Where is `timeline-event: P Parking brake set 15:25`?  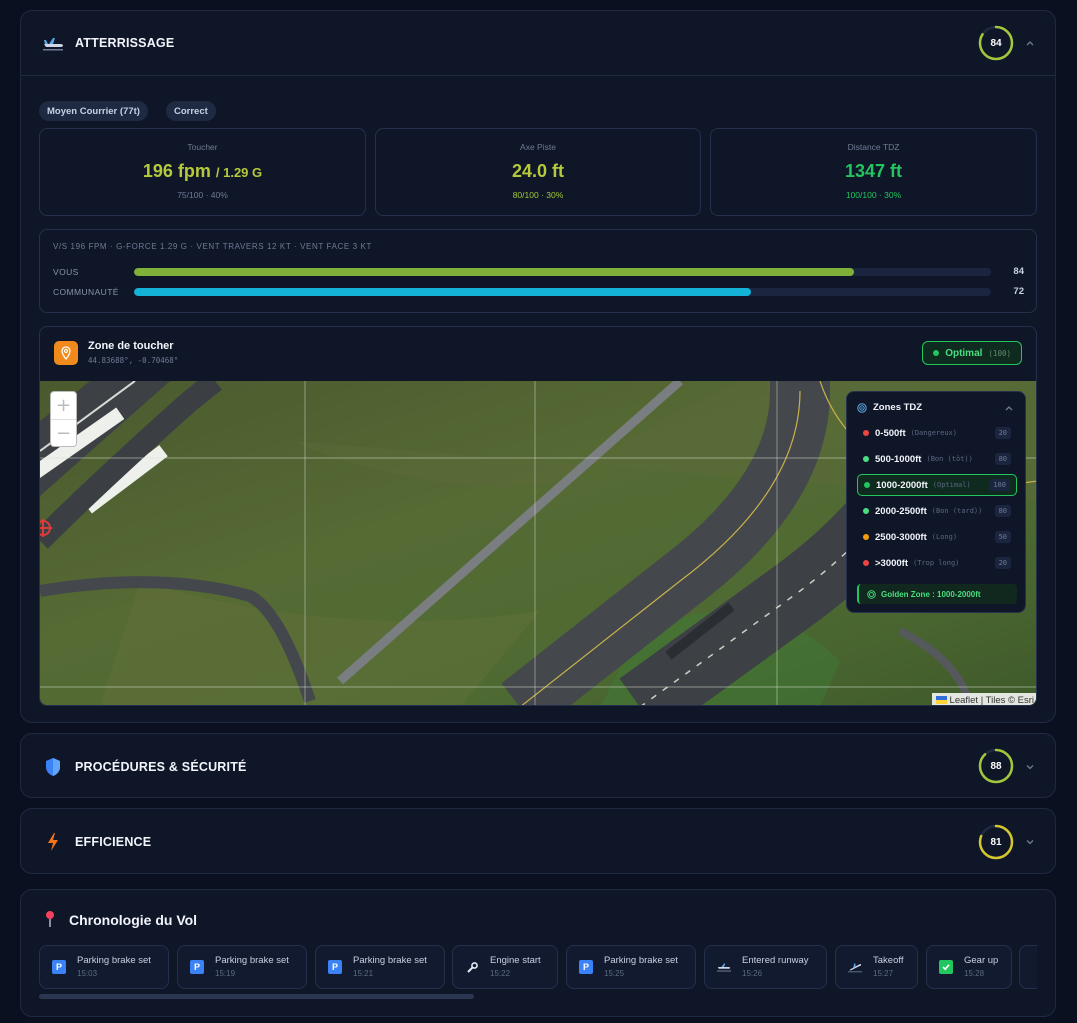 timeline-event: P Parking brake set 15:25 is located at coordinates (631, 967).